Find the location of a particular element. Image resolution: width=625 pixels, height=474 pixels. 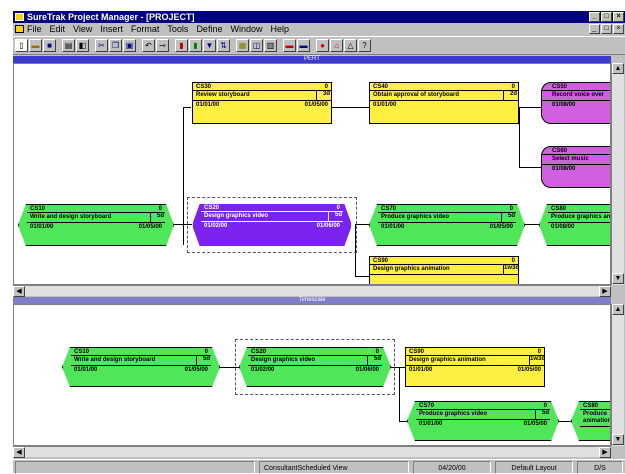

cut-icon: ✂ is located at coordinates (101, 45).